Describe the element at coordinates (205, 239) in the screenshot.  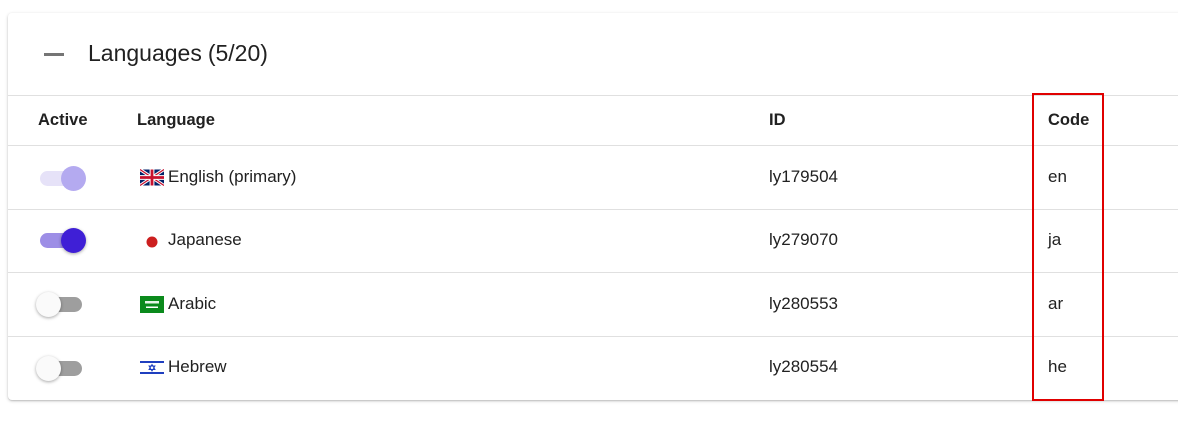
I see `language-name: Japanese` at that location.